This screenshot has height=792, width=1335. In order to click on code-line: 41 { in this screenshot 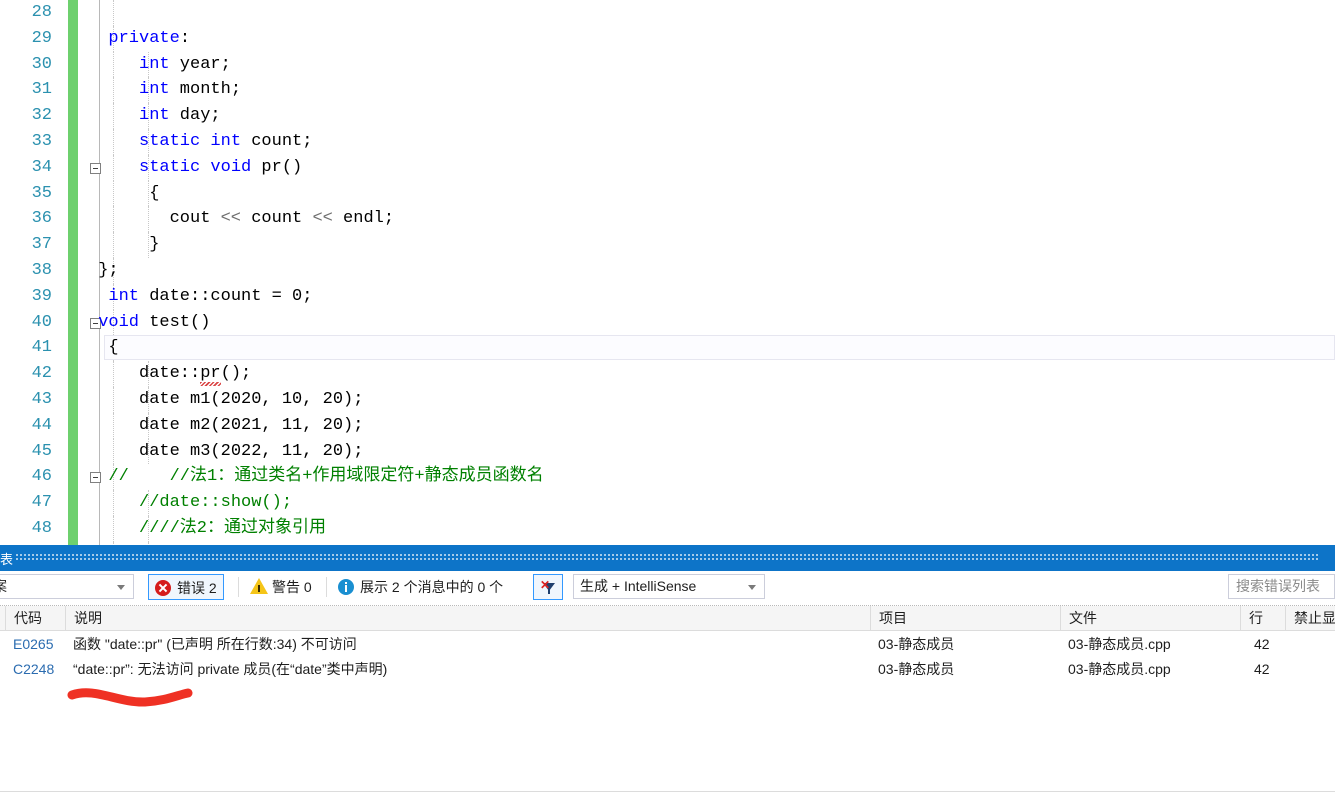, I will do `click(667, 348)`.